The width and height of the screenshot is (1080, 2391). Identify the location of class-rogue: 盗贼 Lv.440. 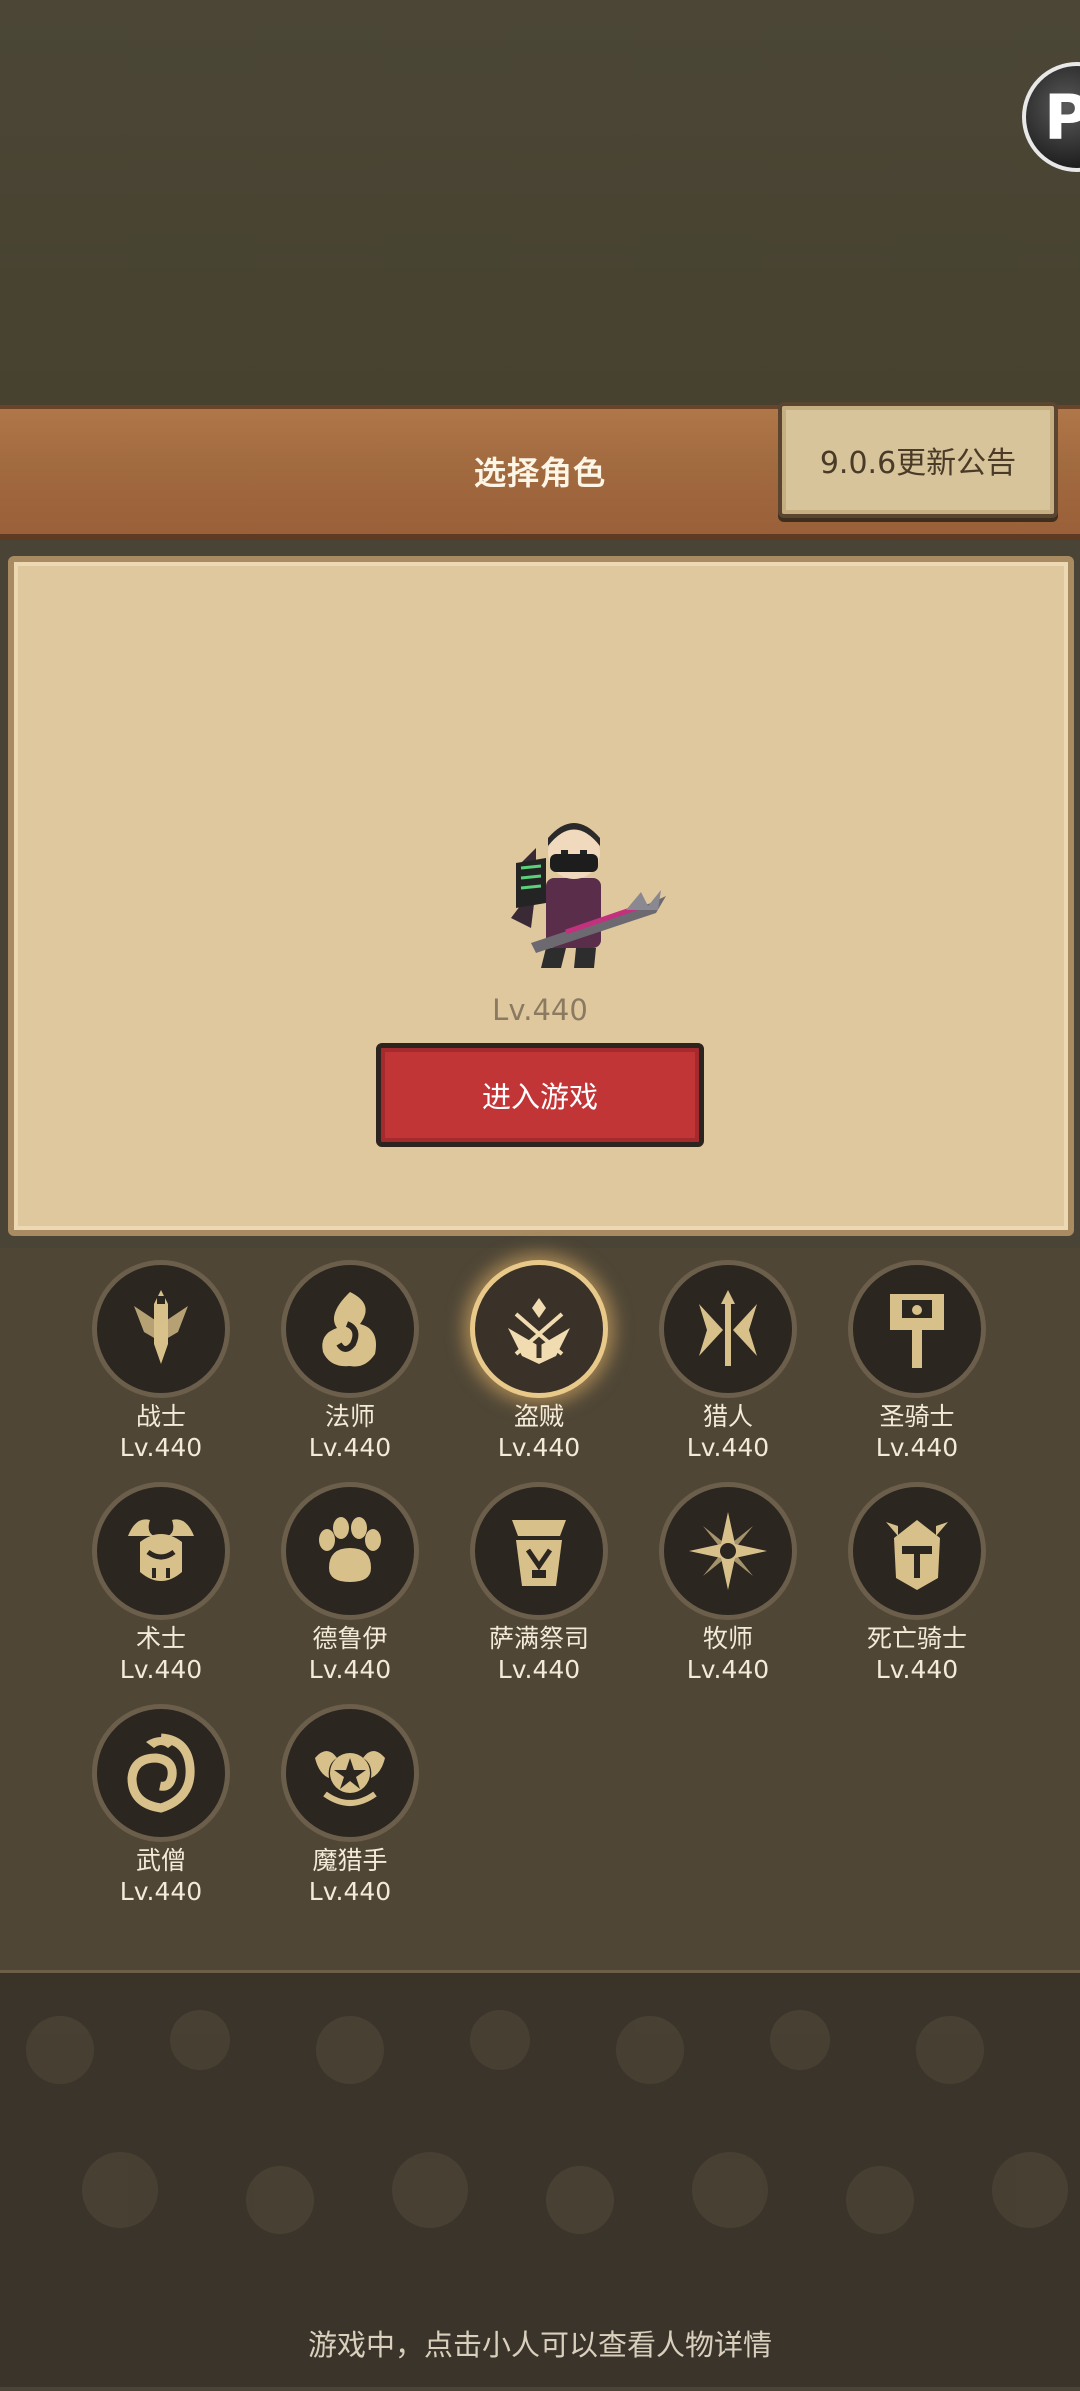
(539, 1362).